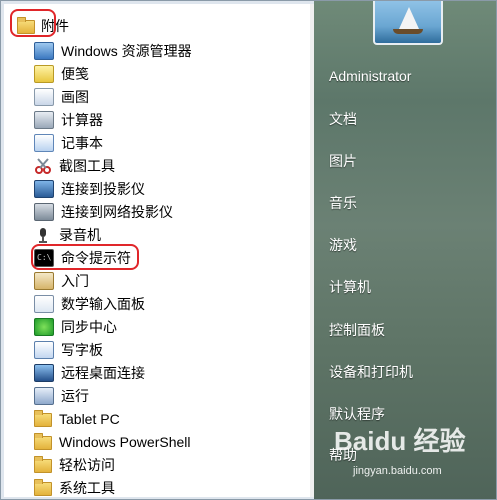  Describe the element at coordinates (80, 235) in the screenshot. I see `menu-item-label: 录音机` at that location.